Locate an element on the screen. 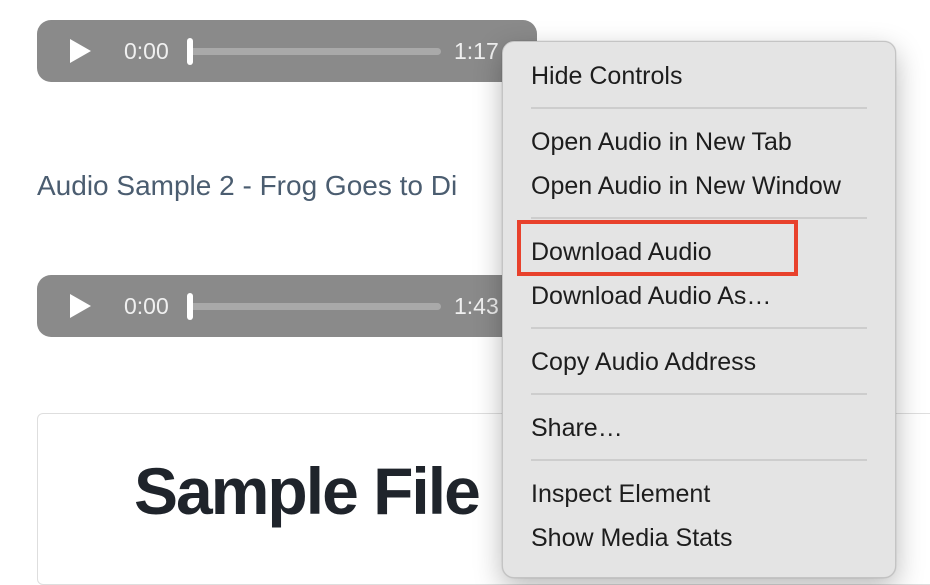  audio-player-2: 0:00 1:43 is located at coordinates (287, 306).